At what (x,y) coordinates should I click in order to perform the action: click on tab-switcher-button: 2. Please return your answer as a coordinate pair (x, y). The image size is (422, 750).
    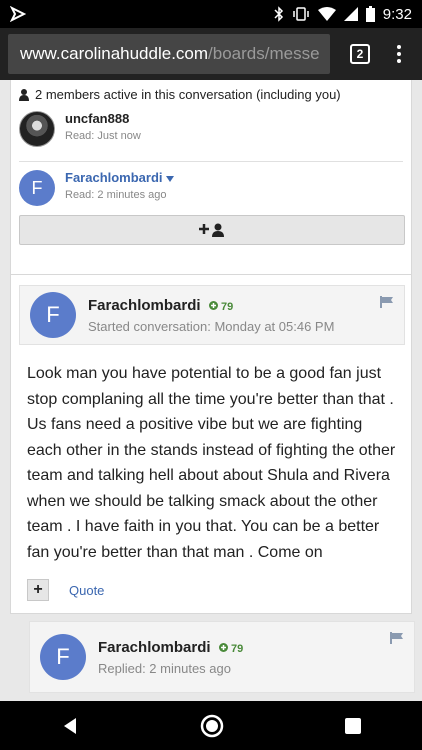
    Looking at the image, I should click on (360, 54).